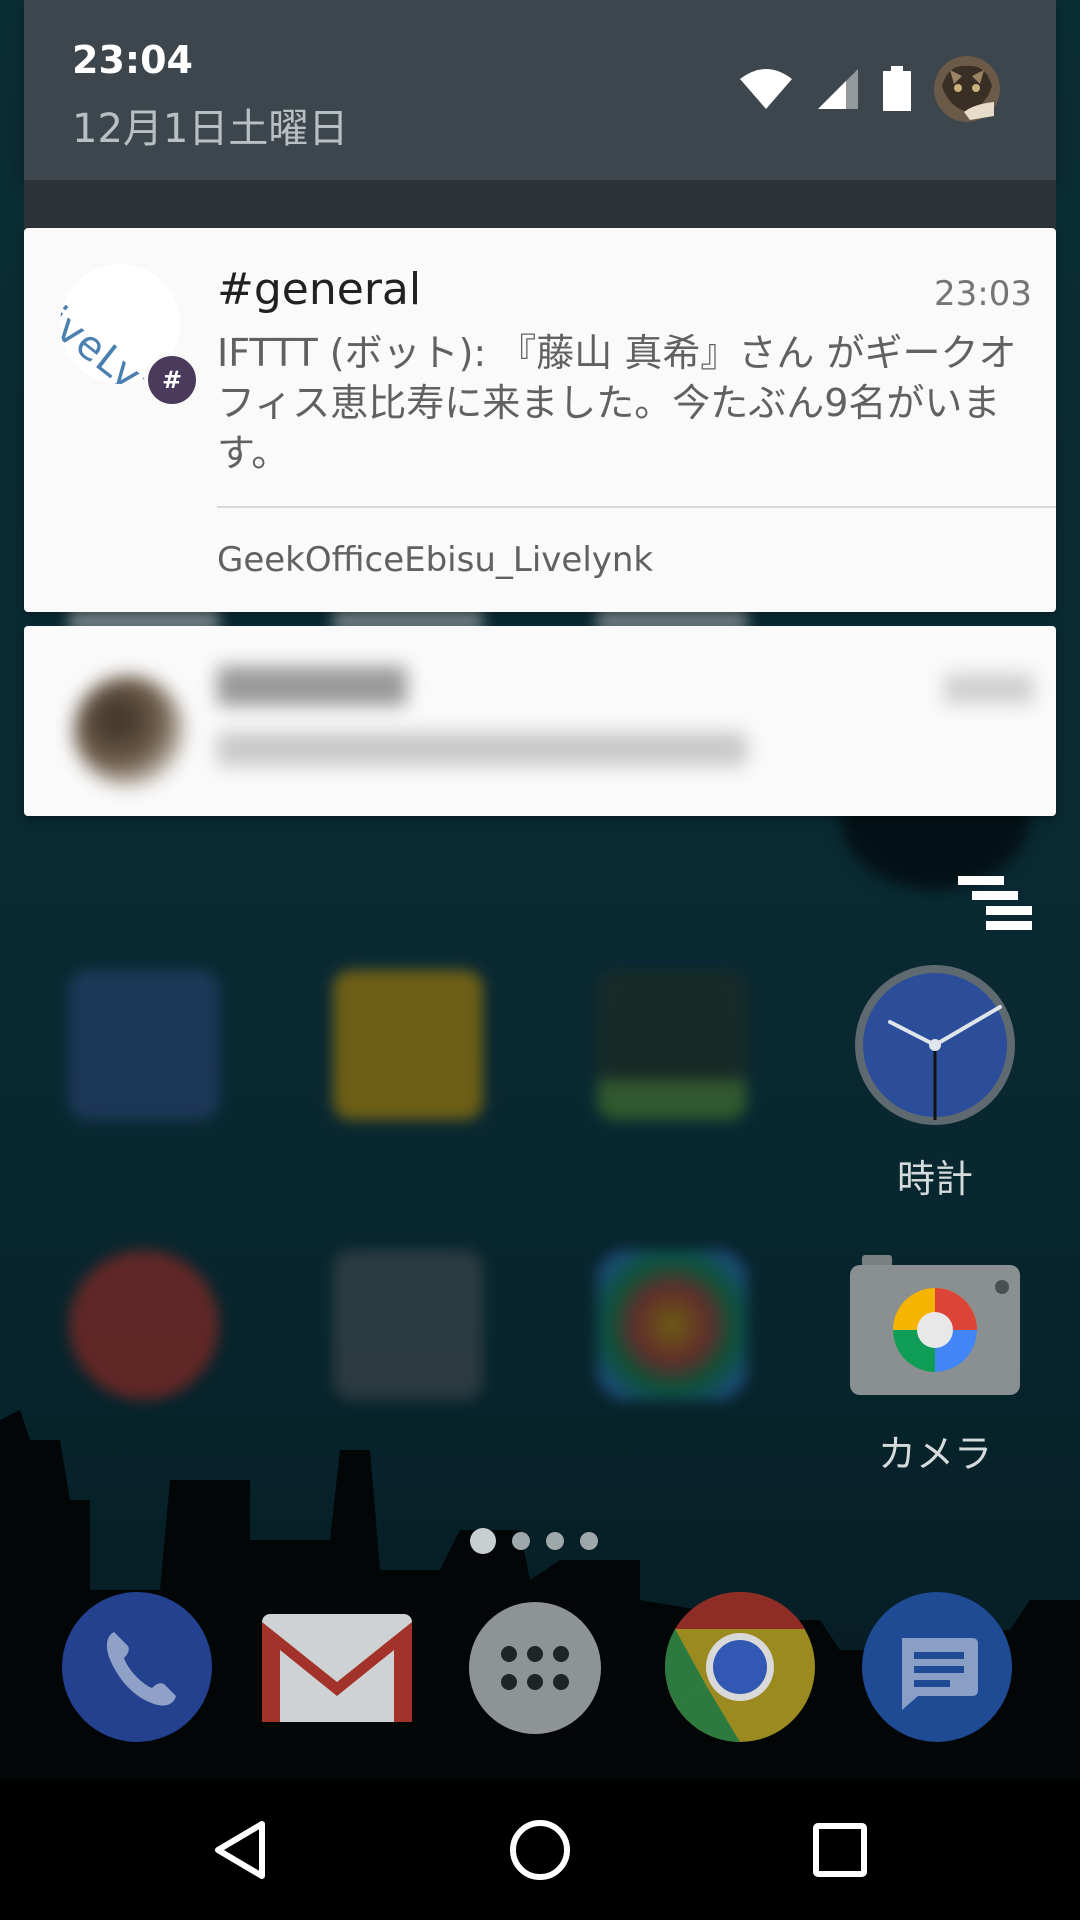 The height and width of the screenshot is (1920, 1080). What do you see at coordinates (319, 289) in the screenshot?
I see `notification-title: #general` at bounding box center [319, 289].